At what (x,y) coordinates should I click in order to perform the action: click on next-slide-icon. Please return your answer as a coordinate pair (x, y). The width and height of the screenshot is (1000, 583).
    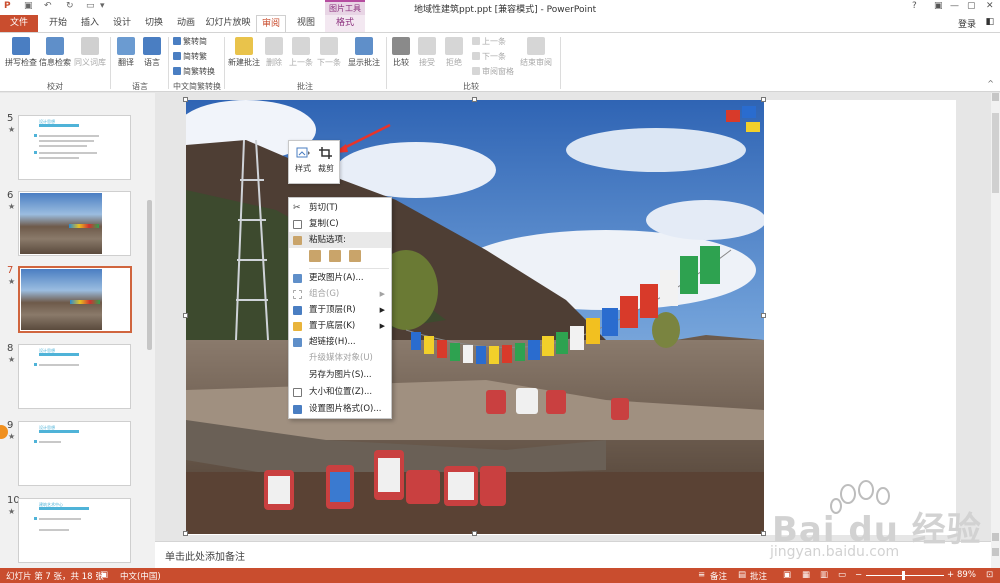
    Looking at the image, I should click on (995, 552).